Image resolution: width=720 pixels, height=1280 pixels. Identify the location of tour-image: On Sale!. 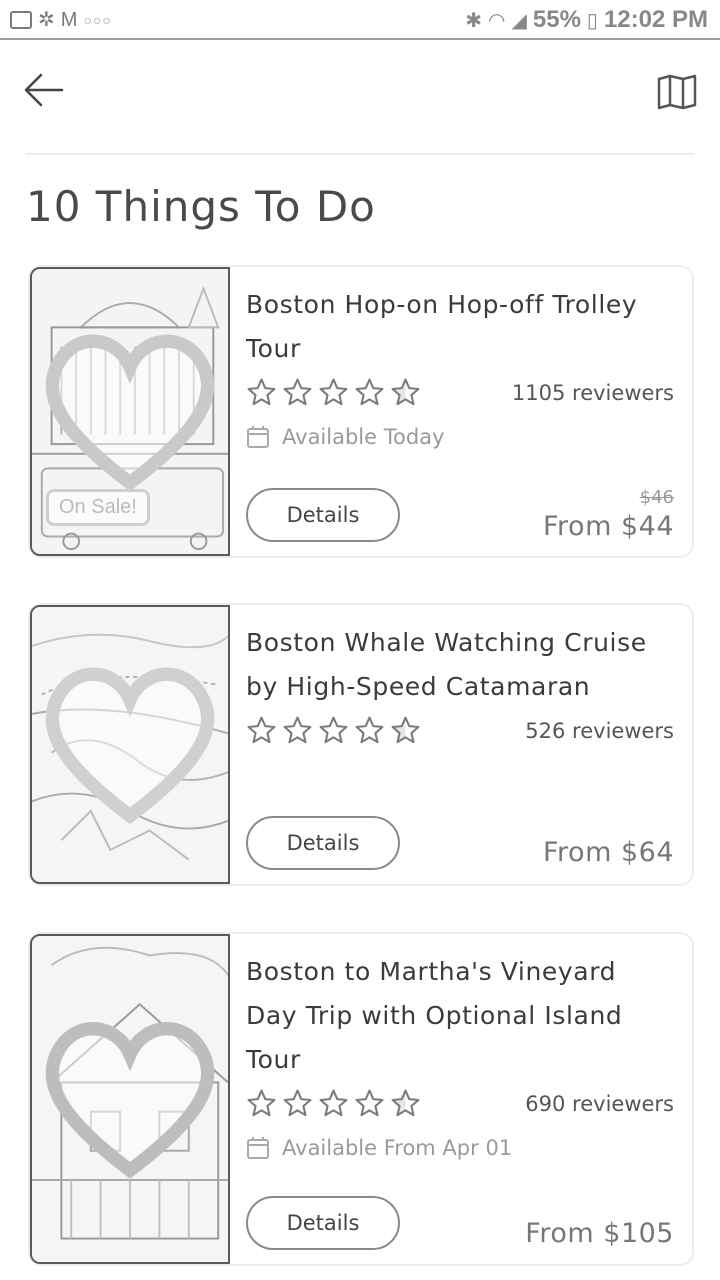
(130, 411).